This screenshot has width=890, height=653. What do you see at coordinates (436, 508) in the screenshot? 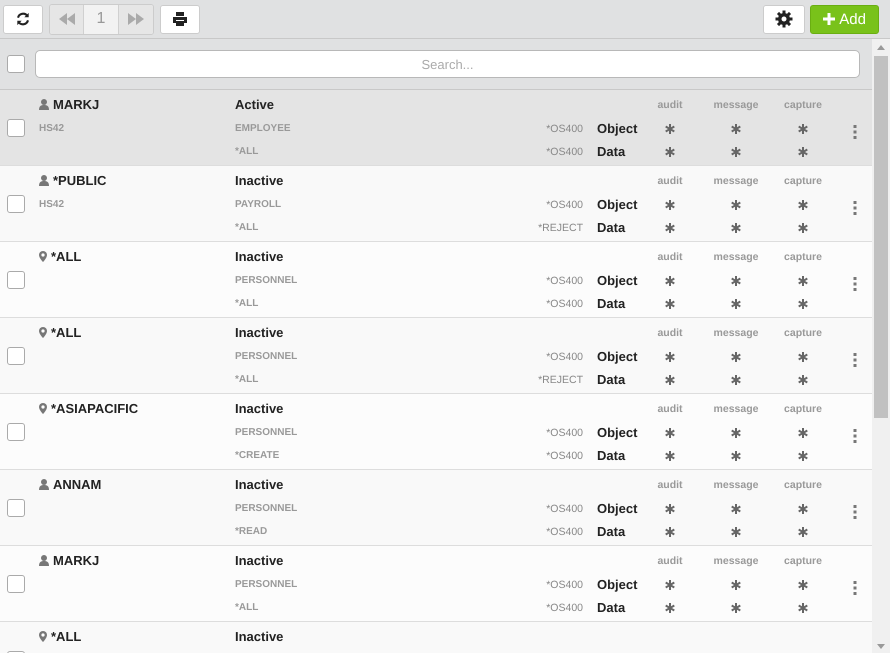
I see `list-row: ANNAM Inactive PERSONNEL *READ audit message capture *OS400 Object *OS400 Data` at bounding box center [436, 508].